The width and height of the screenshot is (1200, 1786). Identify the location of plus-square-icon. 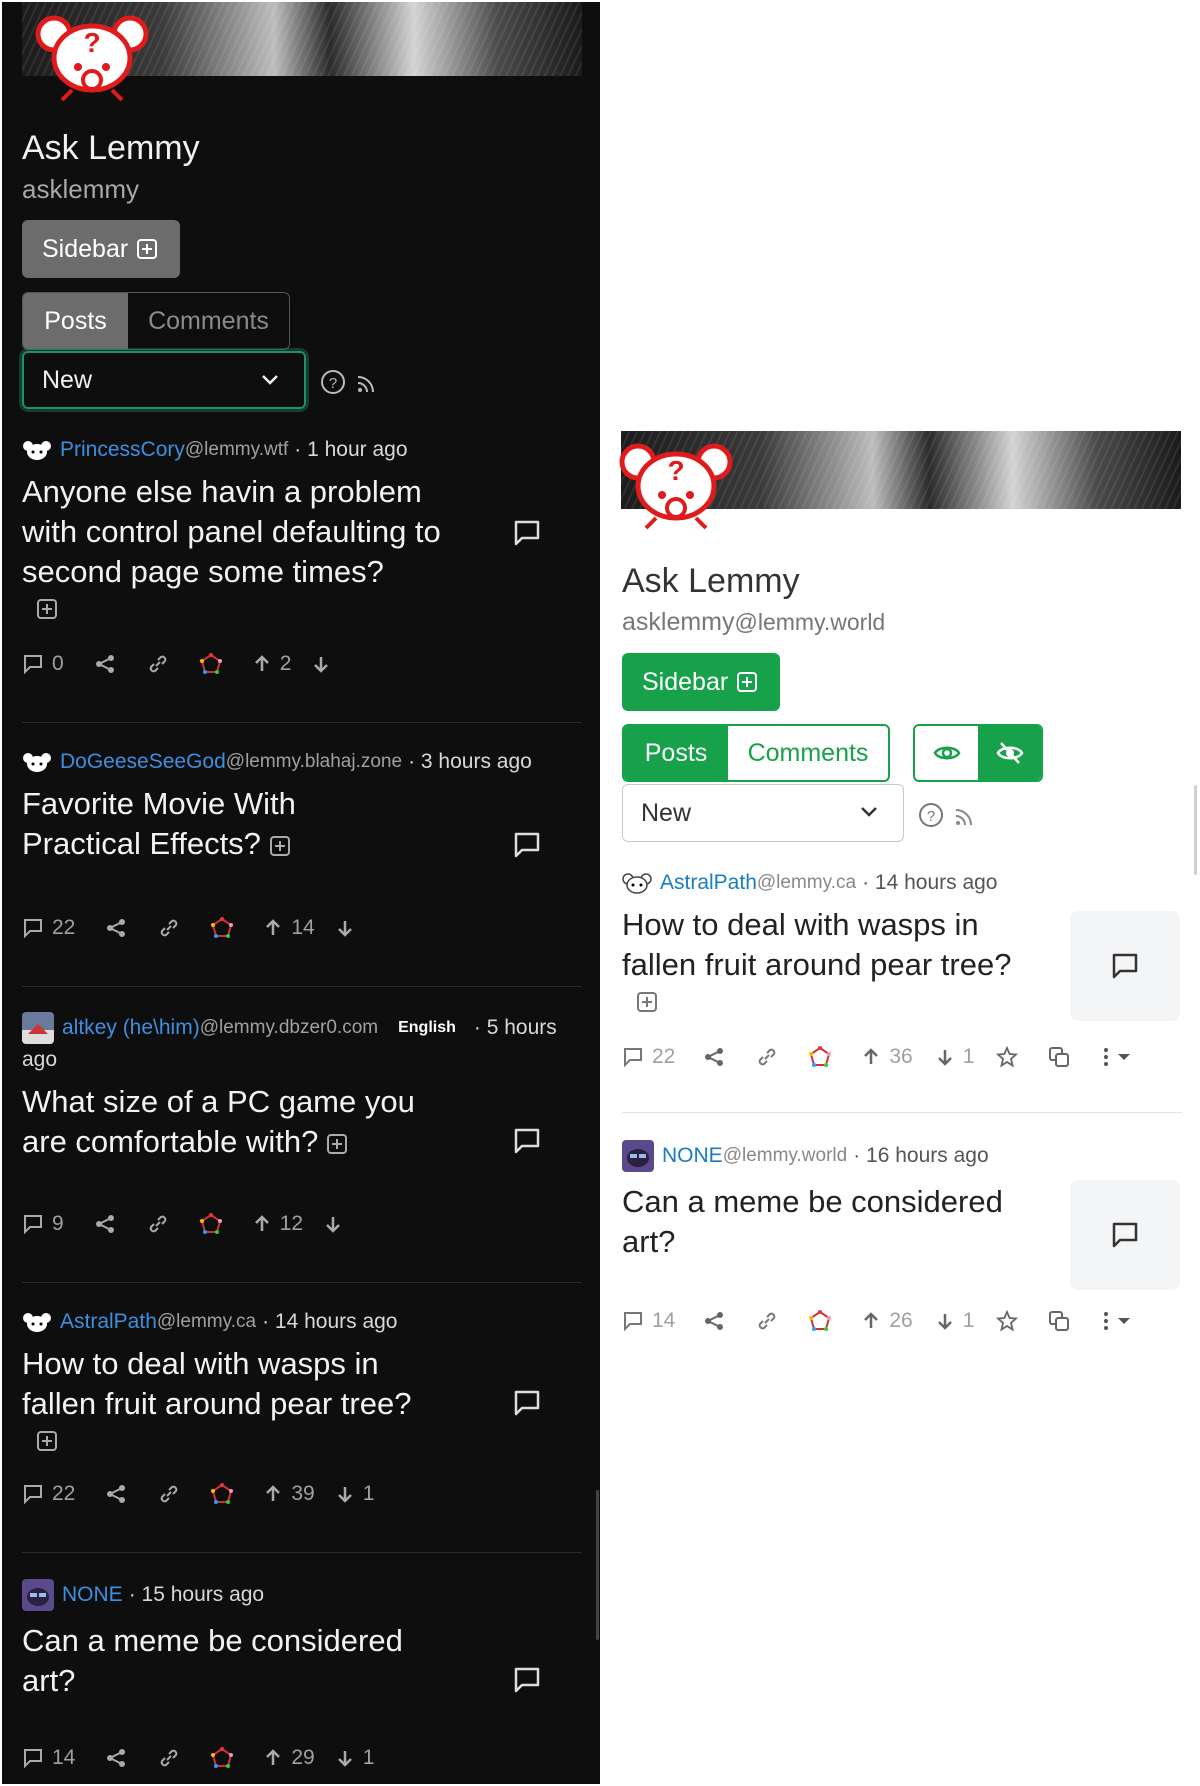
(747, 682).